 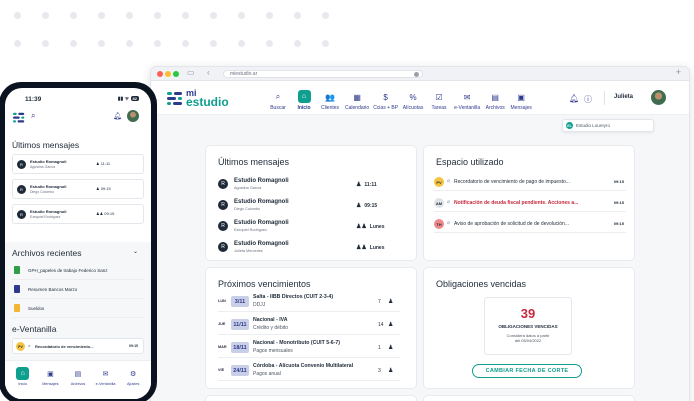 What do you see at coordinates (449, 223) in the screenshot?
I see `paperclip-icon: ⌀` at bounding box center [449, 223].